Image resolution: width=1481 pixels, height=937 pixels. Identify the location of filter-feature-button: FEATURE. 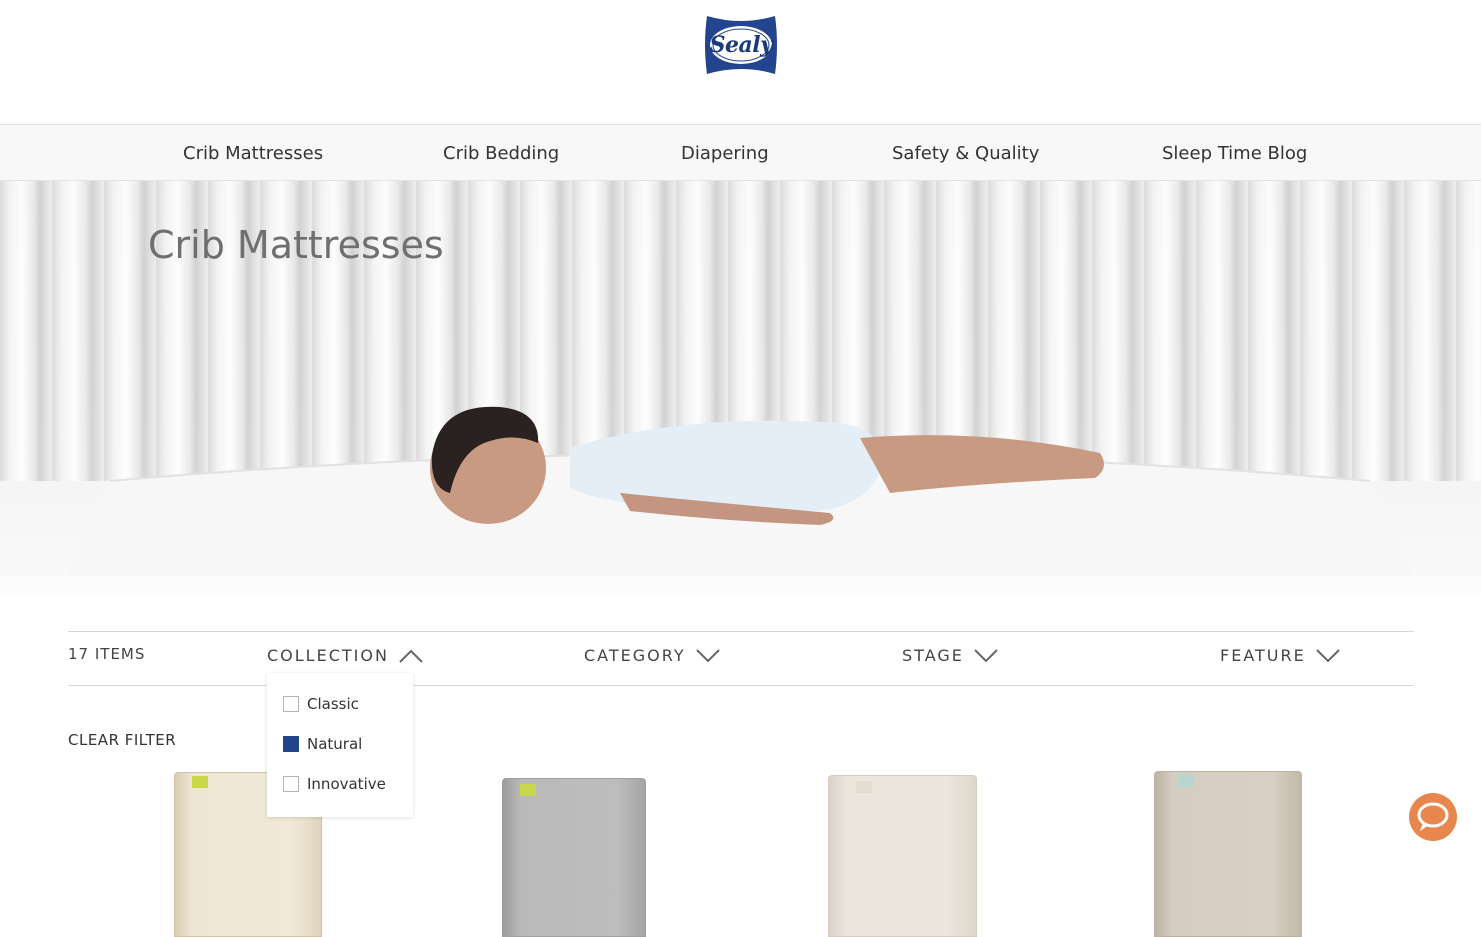
(1280, 655).